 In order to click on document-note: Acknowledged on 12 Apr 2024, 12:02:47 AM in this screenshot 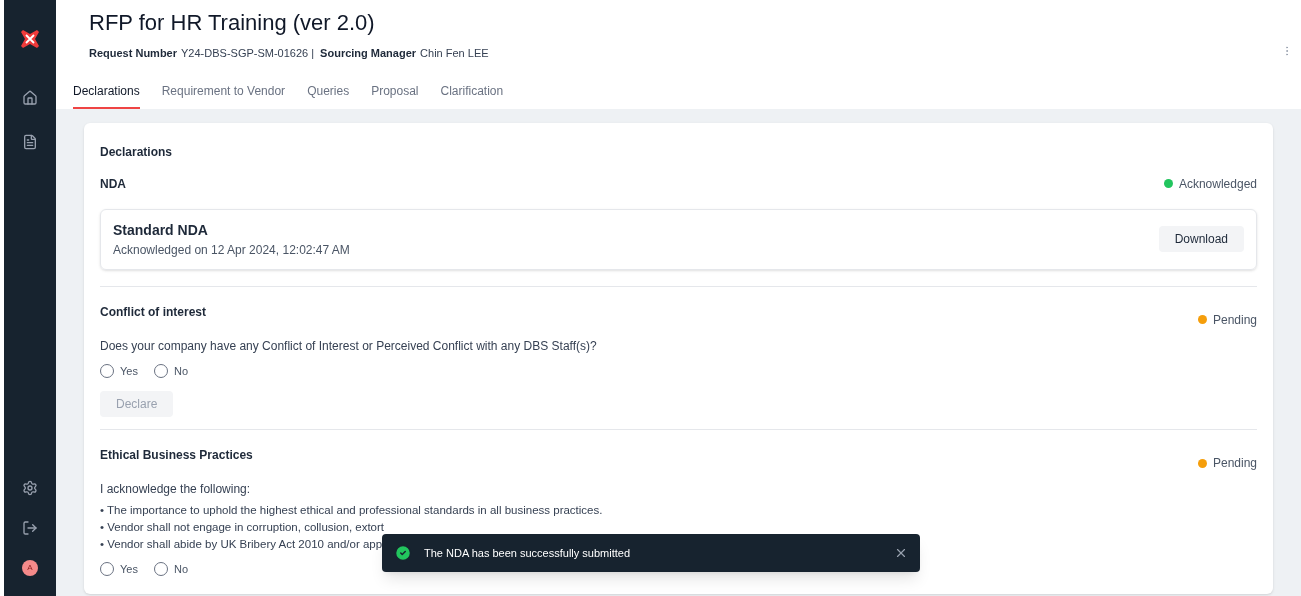, I will do `click(231, 250)`.